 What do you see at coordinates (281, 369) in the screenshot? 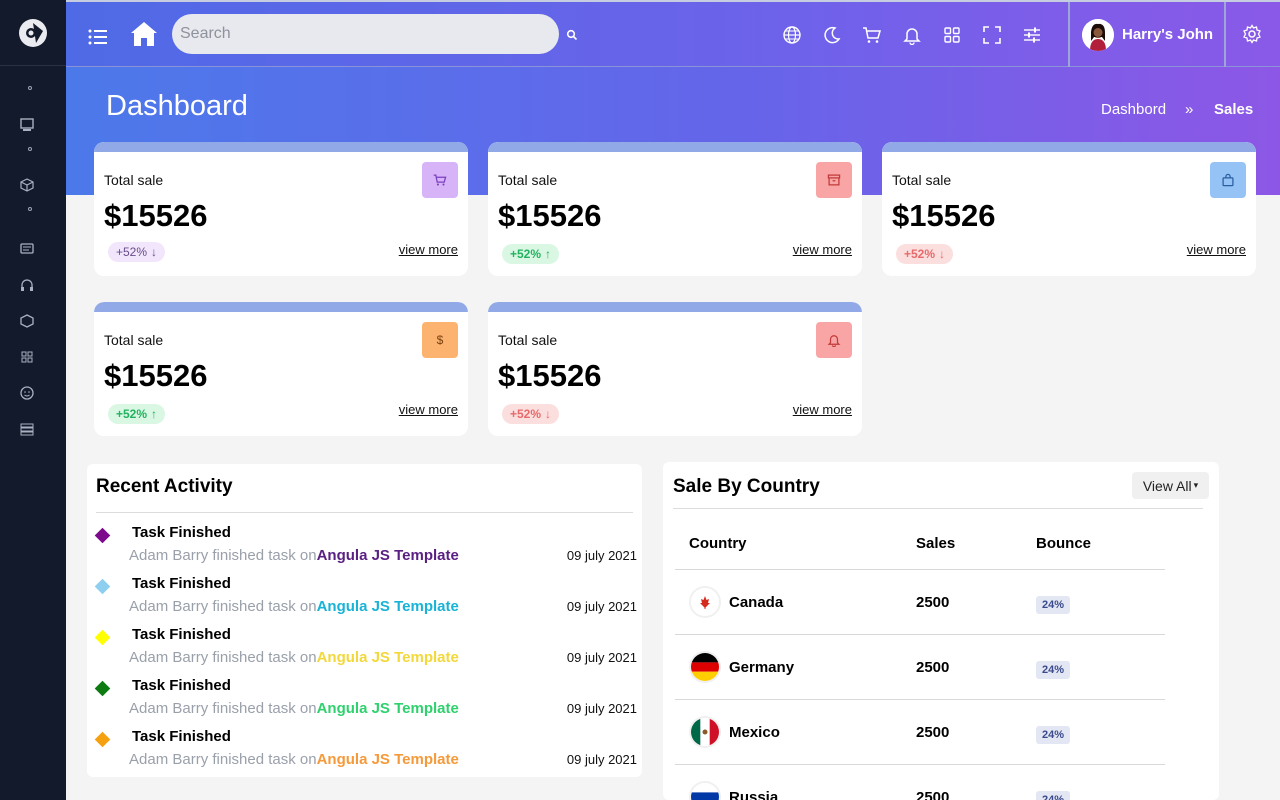
I see `stat-card: Total sale $15526 $ +52% ↑ view more` at bounding box center [281, 369].